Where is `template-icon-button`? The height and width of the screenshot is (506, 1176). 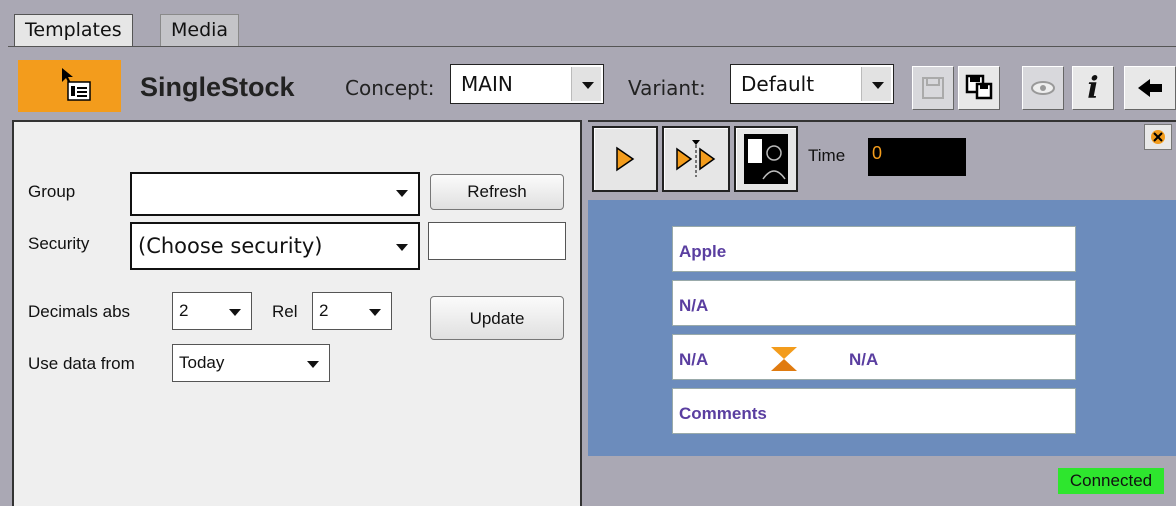 template-icon-button is located at coordinates (69, 86).